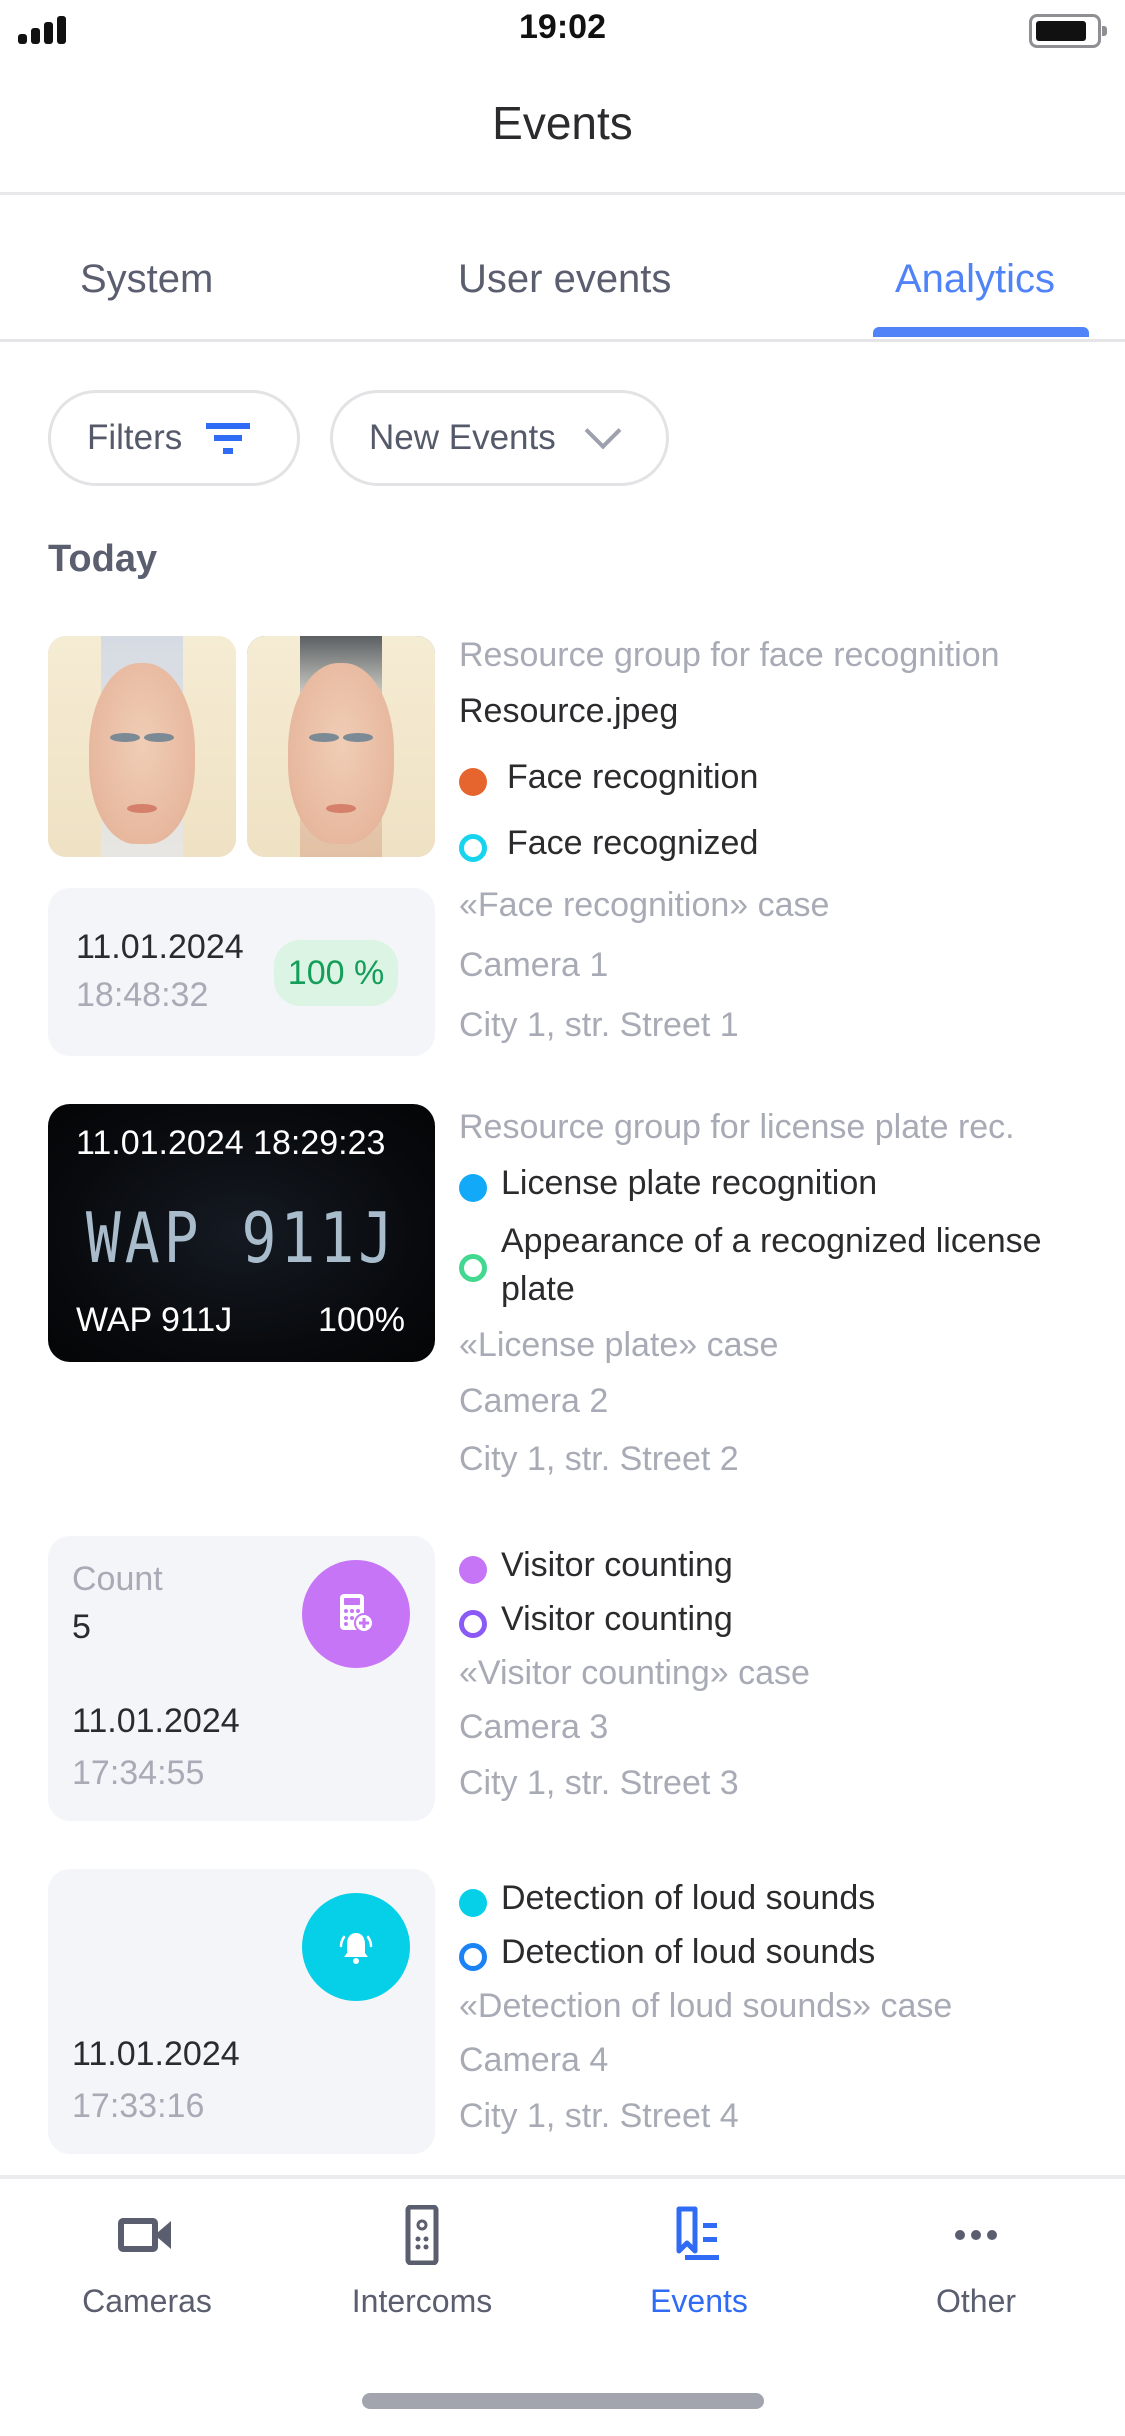 This screenshot has width=1125, height=2436. Describe the element at coordinates (534, 1401) in the screenshot. I see `camera-name: Camera 2` at that location.